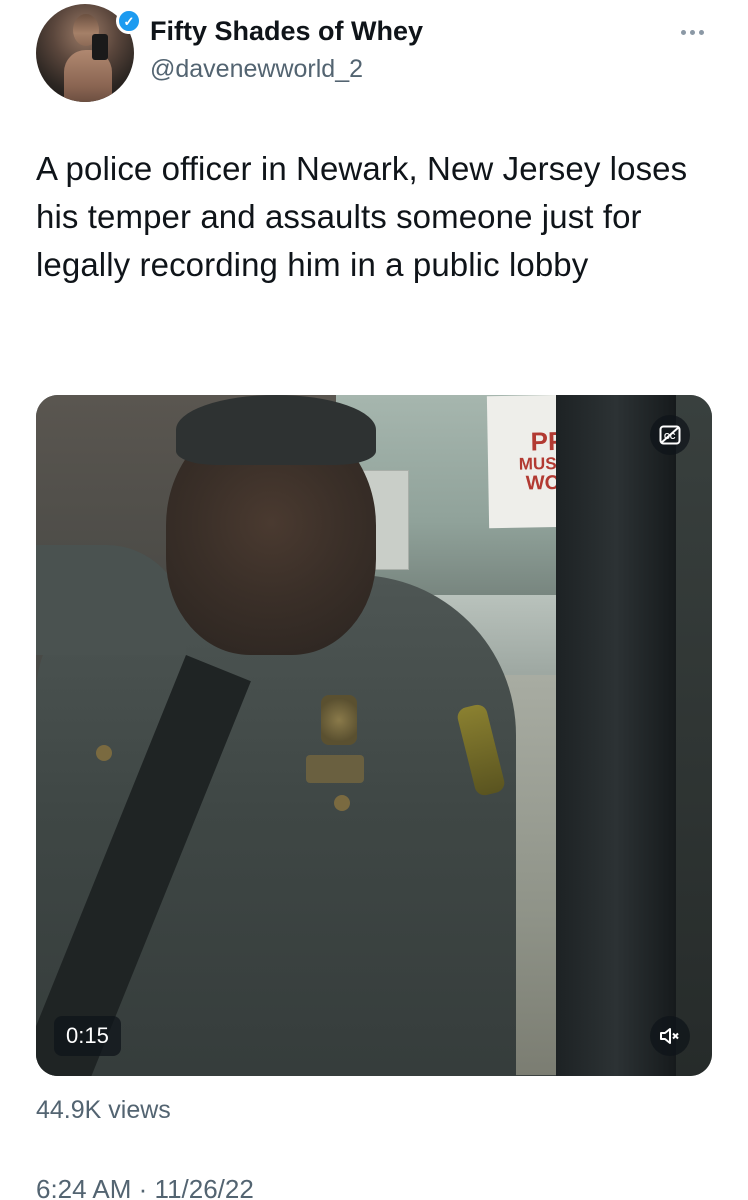 The width and height of the screenshot is (748, 1200). I want to click on uniform-badge, so click(339, 720).